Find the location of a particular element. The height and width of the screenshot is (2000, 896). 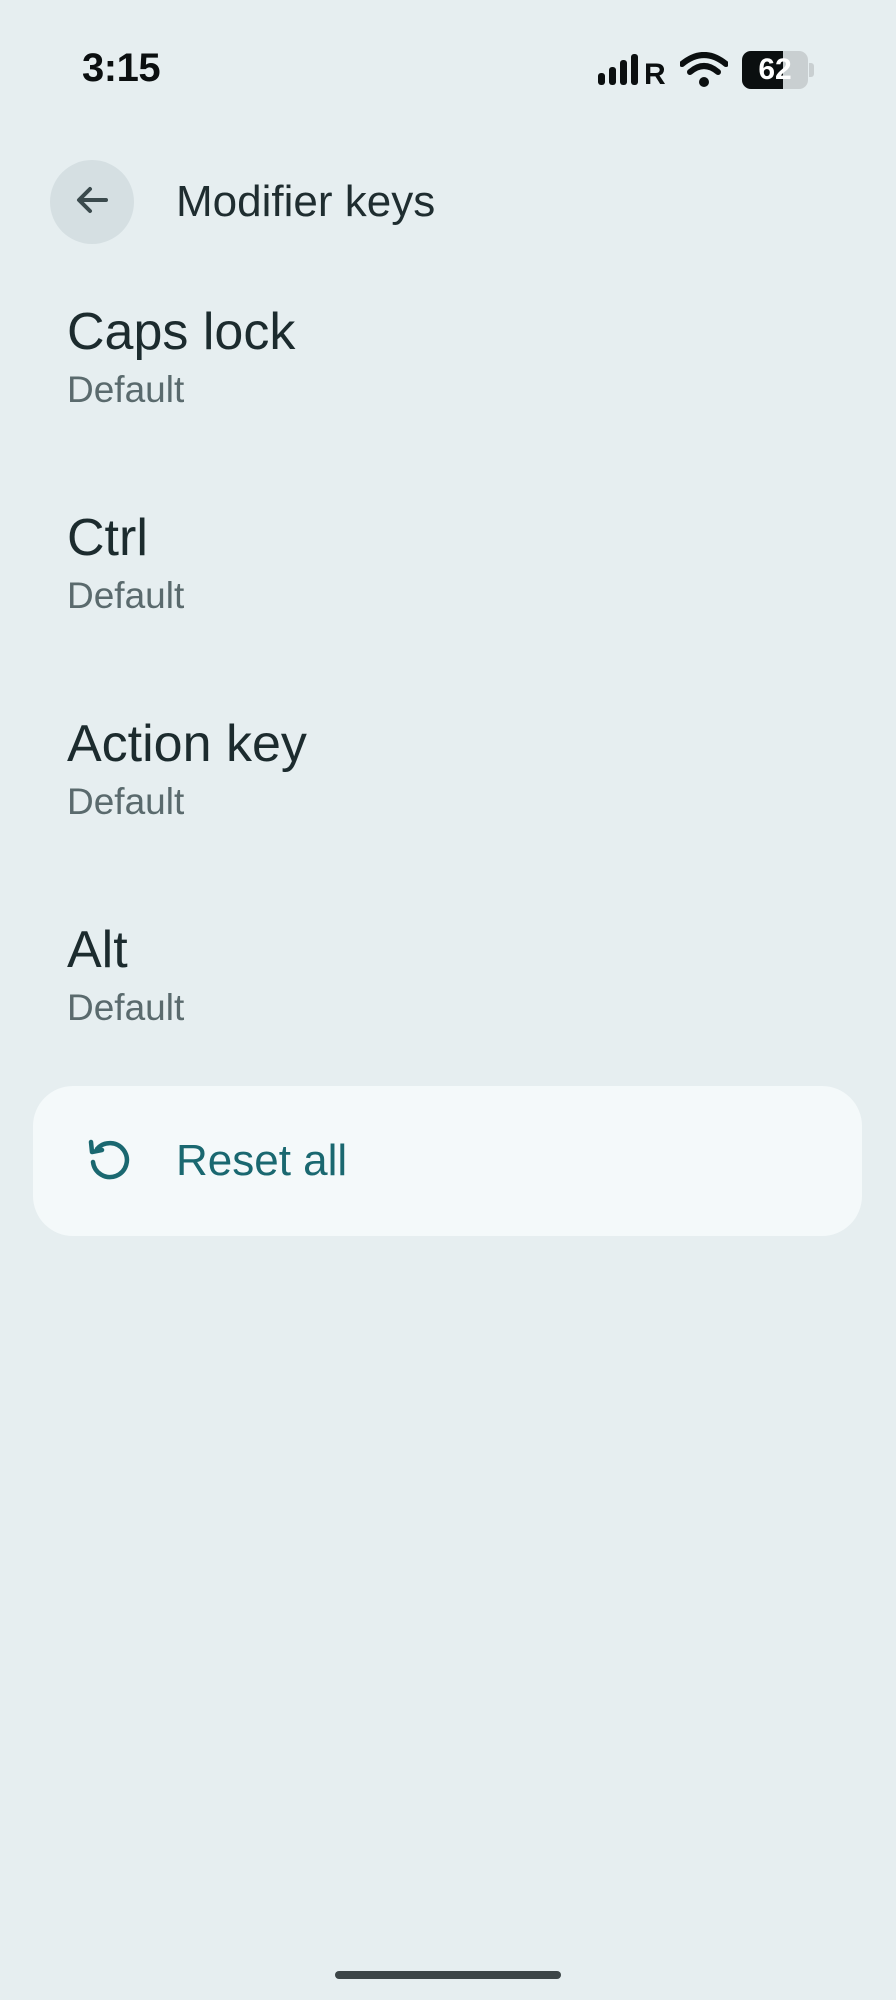

status-icons: R 62 is located at coordinates (706, 70).